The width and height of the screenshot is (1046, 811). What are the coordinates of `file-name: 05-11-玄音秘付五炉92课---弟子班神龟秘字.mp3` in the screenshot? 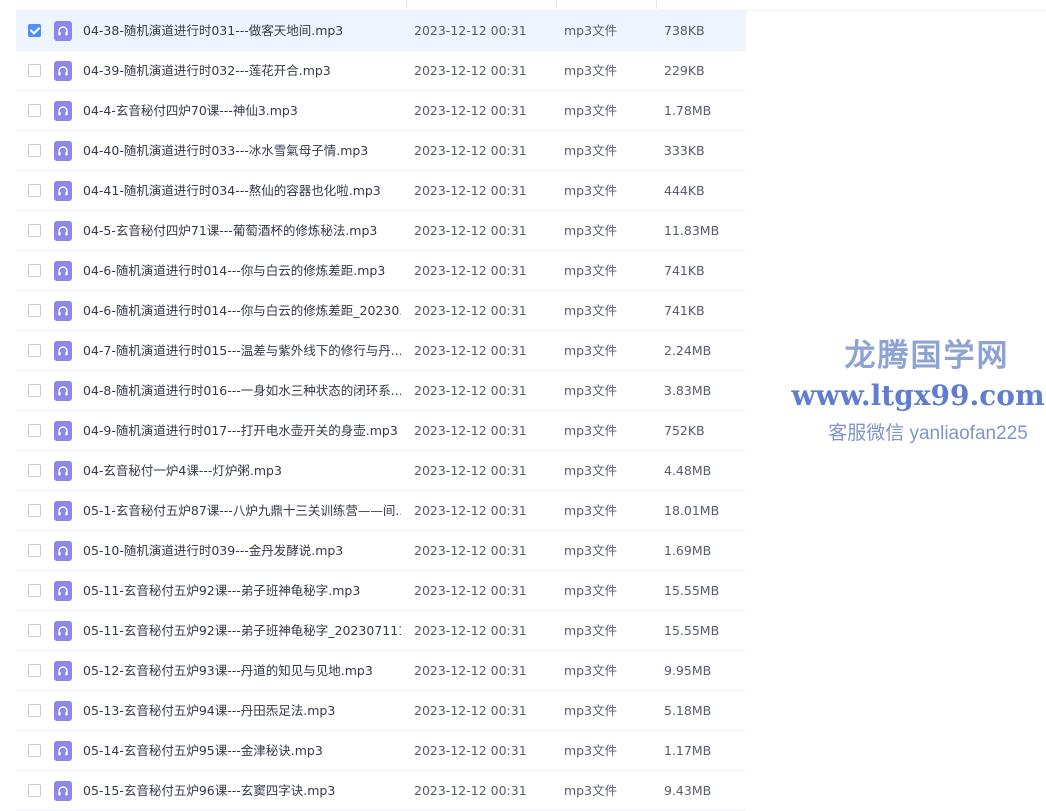 It's located at (242, 591).